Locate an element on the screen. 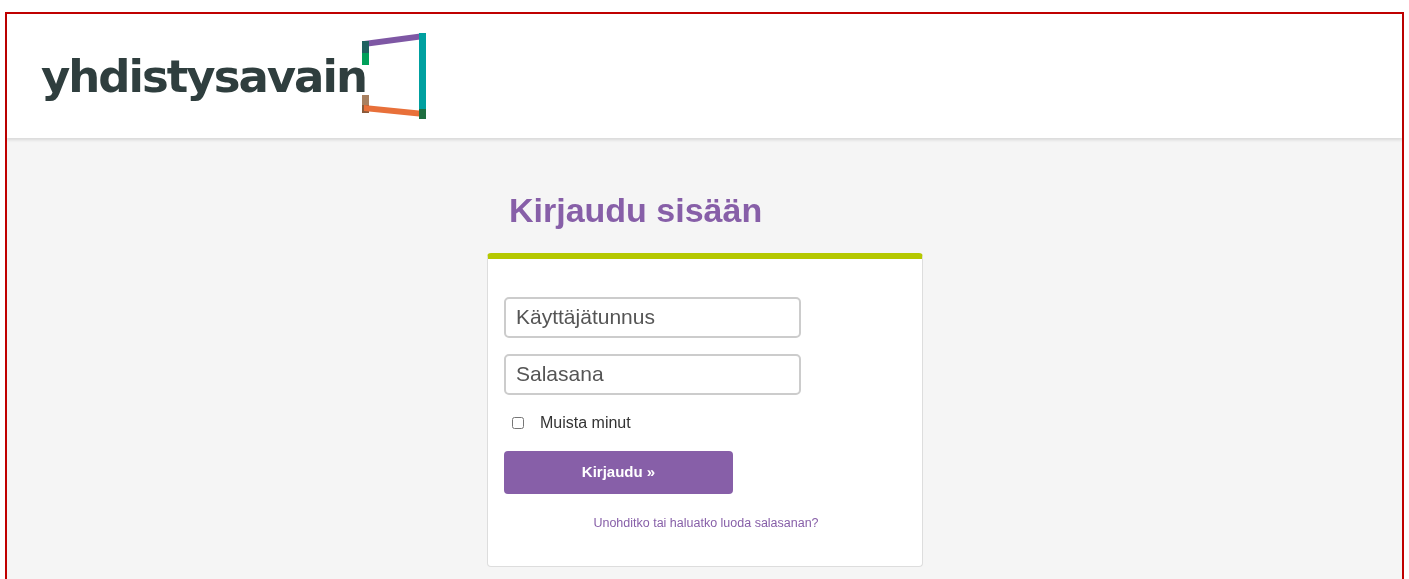 The image size is (1409, 579). forgot-password-link: Unohditko tai haluatko luoda salasanan? is located at coordinates (706, 522).